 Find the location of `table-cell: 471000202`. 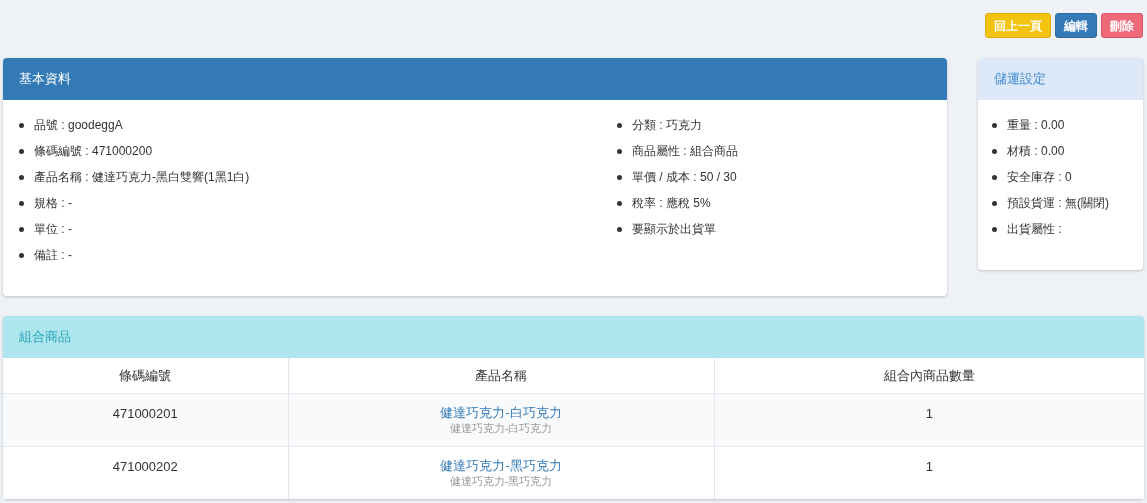

table-cell: 471000202 is located at coordinates (145, 472).